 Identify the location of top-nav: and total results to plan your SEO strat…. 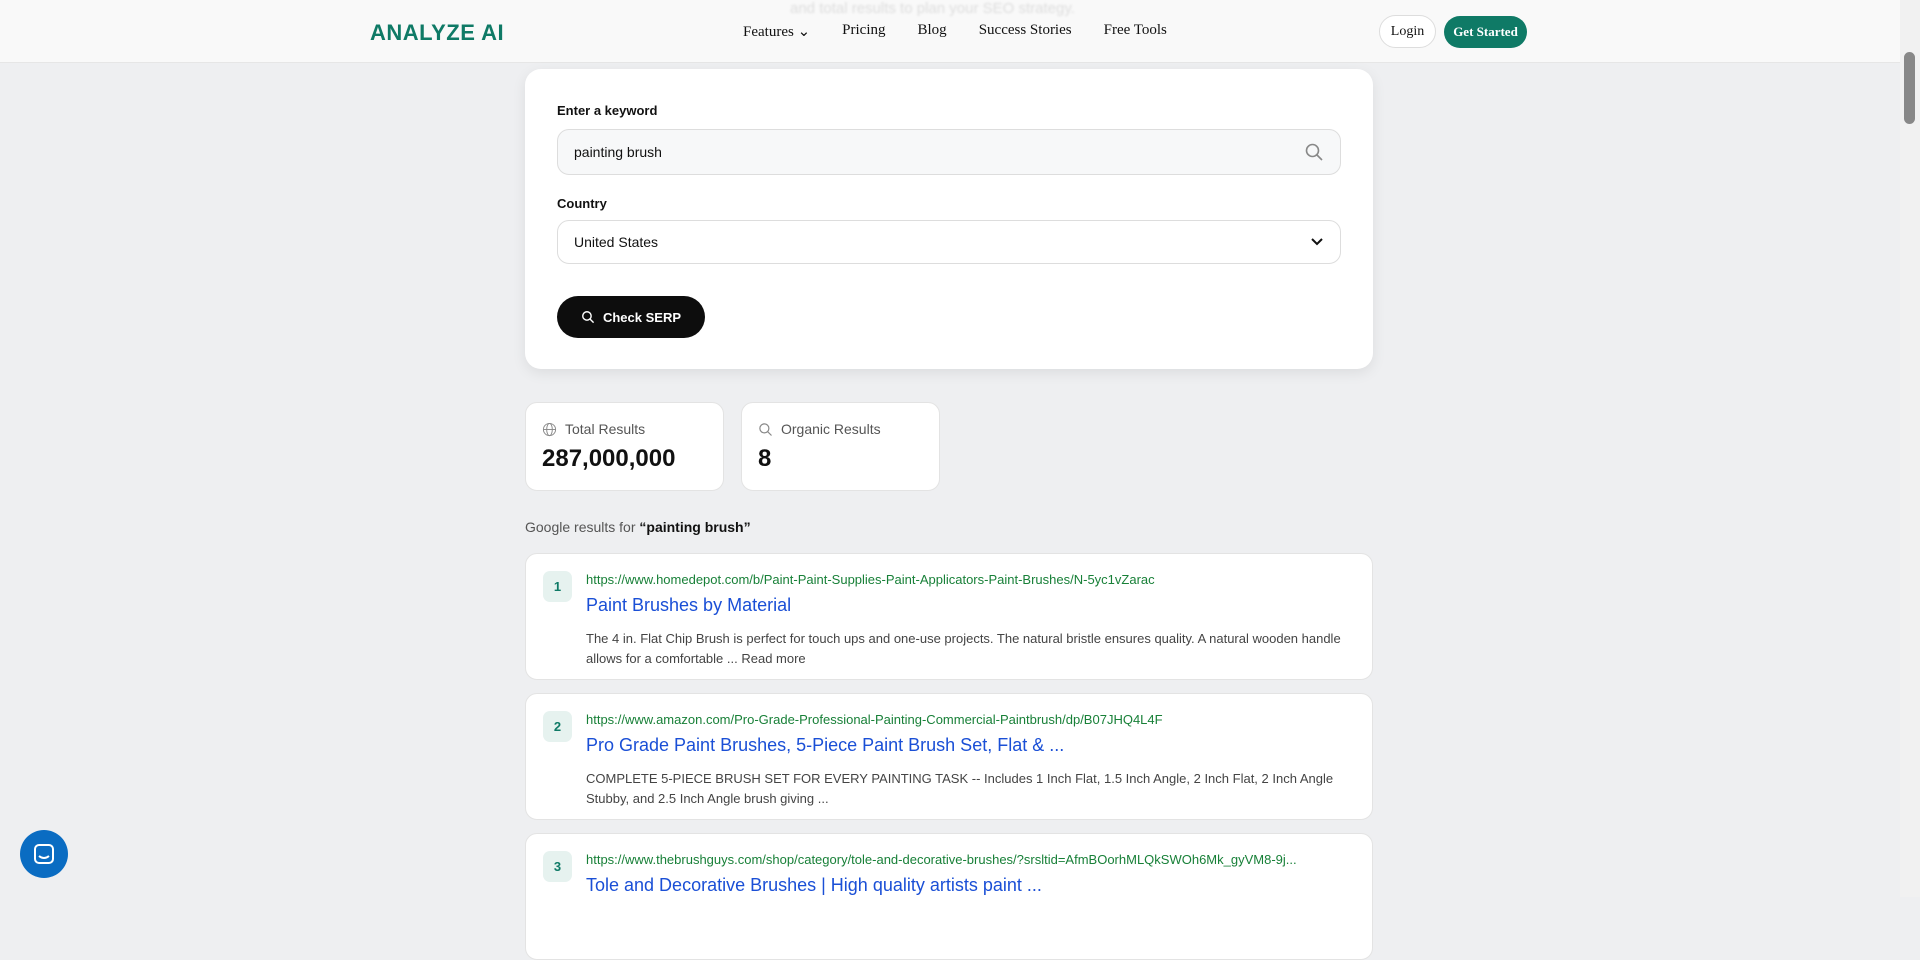
(950, 31).